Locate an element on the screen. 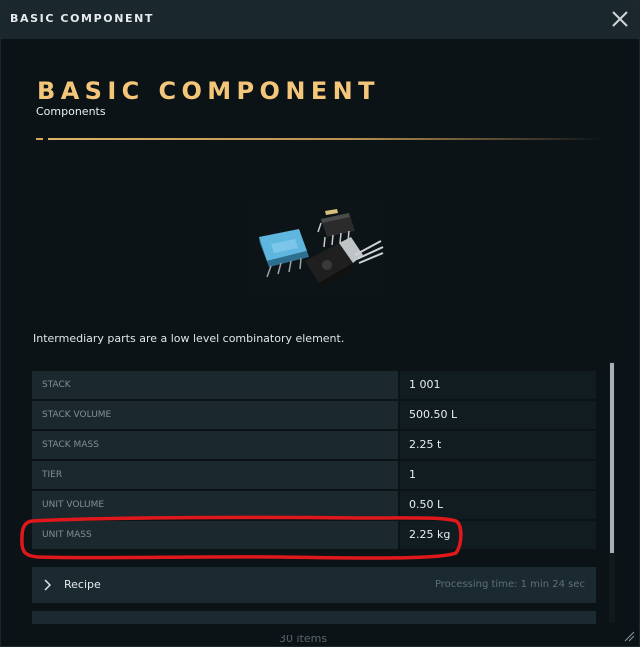 The image size is (640, 647). stat-label: STACK MASS is located at coordinates (215, 445).